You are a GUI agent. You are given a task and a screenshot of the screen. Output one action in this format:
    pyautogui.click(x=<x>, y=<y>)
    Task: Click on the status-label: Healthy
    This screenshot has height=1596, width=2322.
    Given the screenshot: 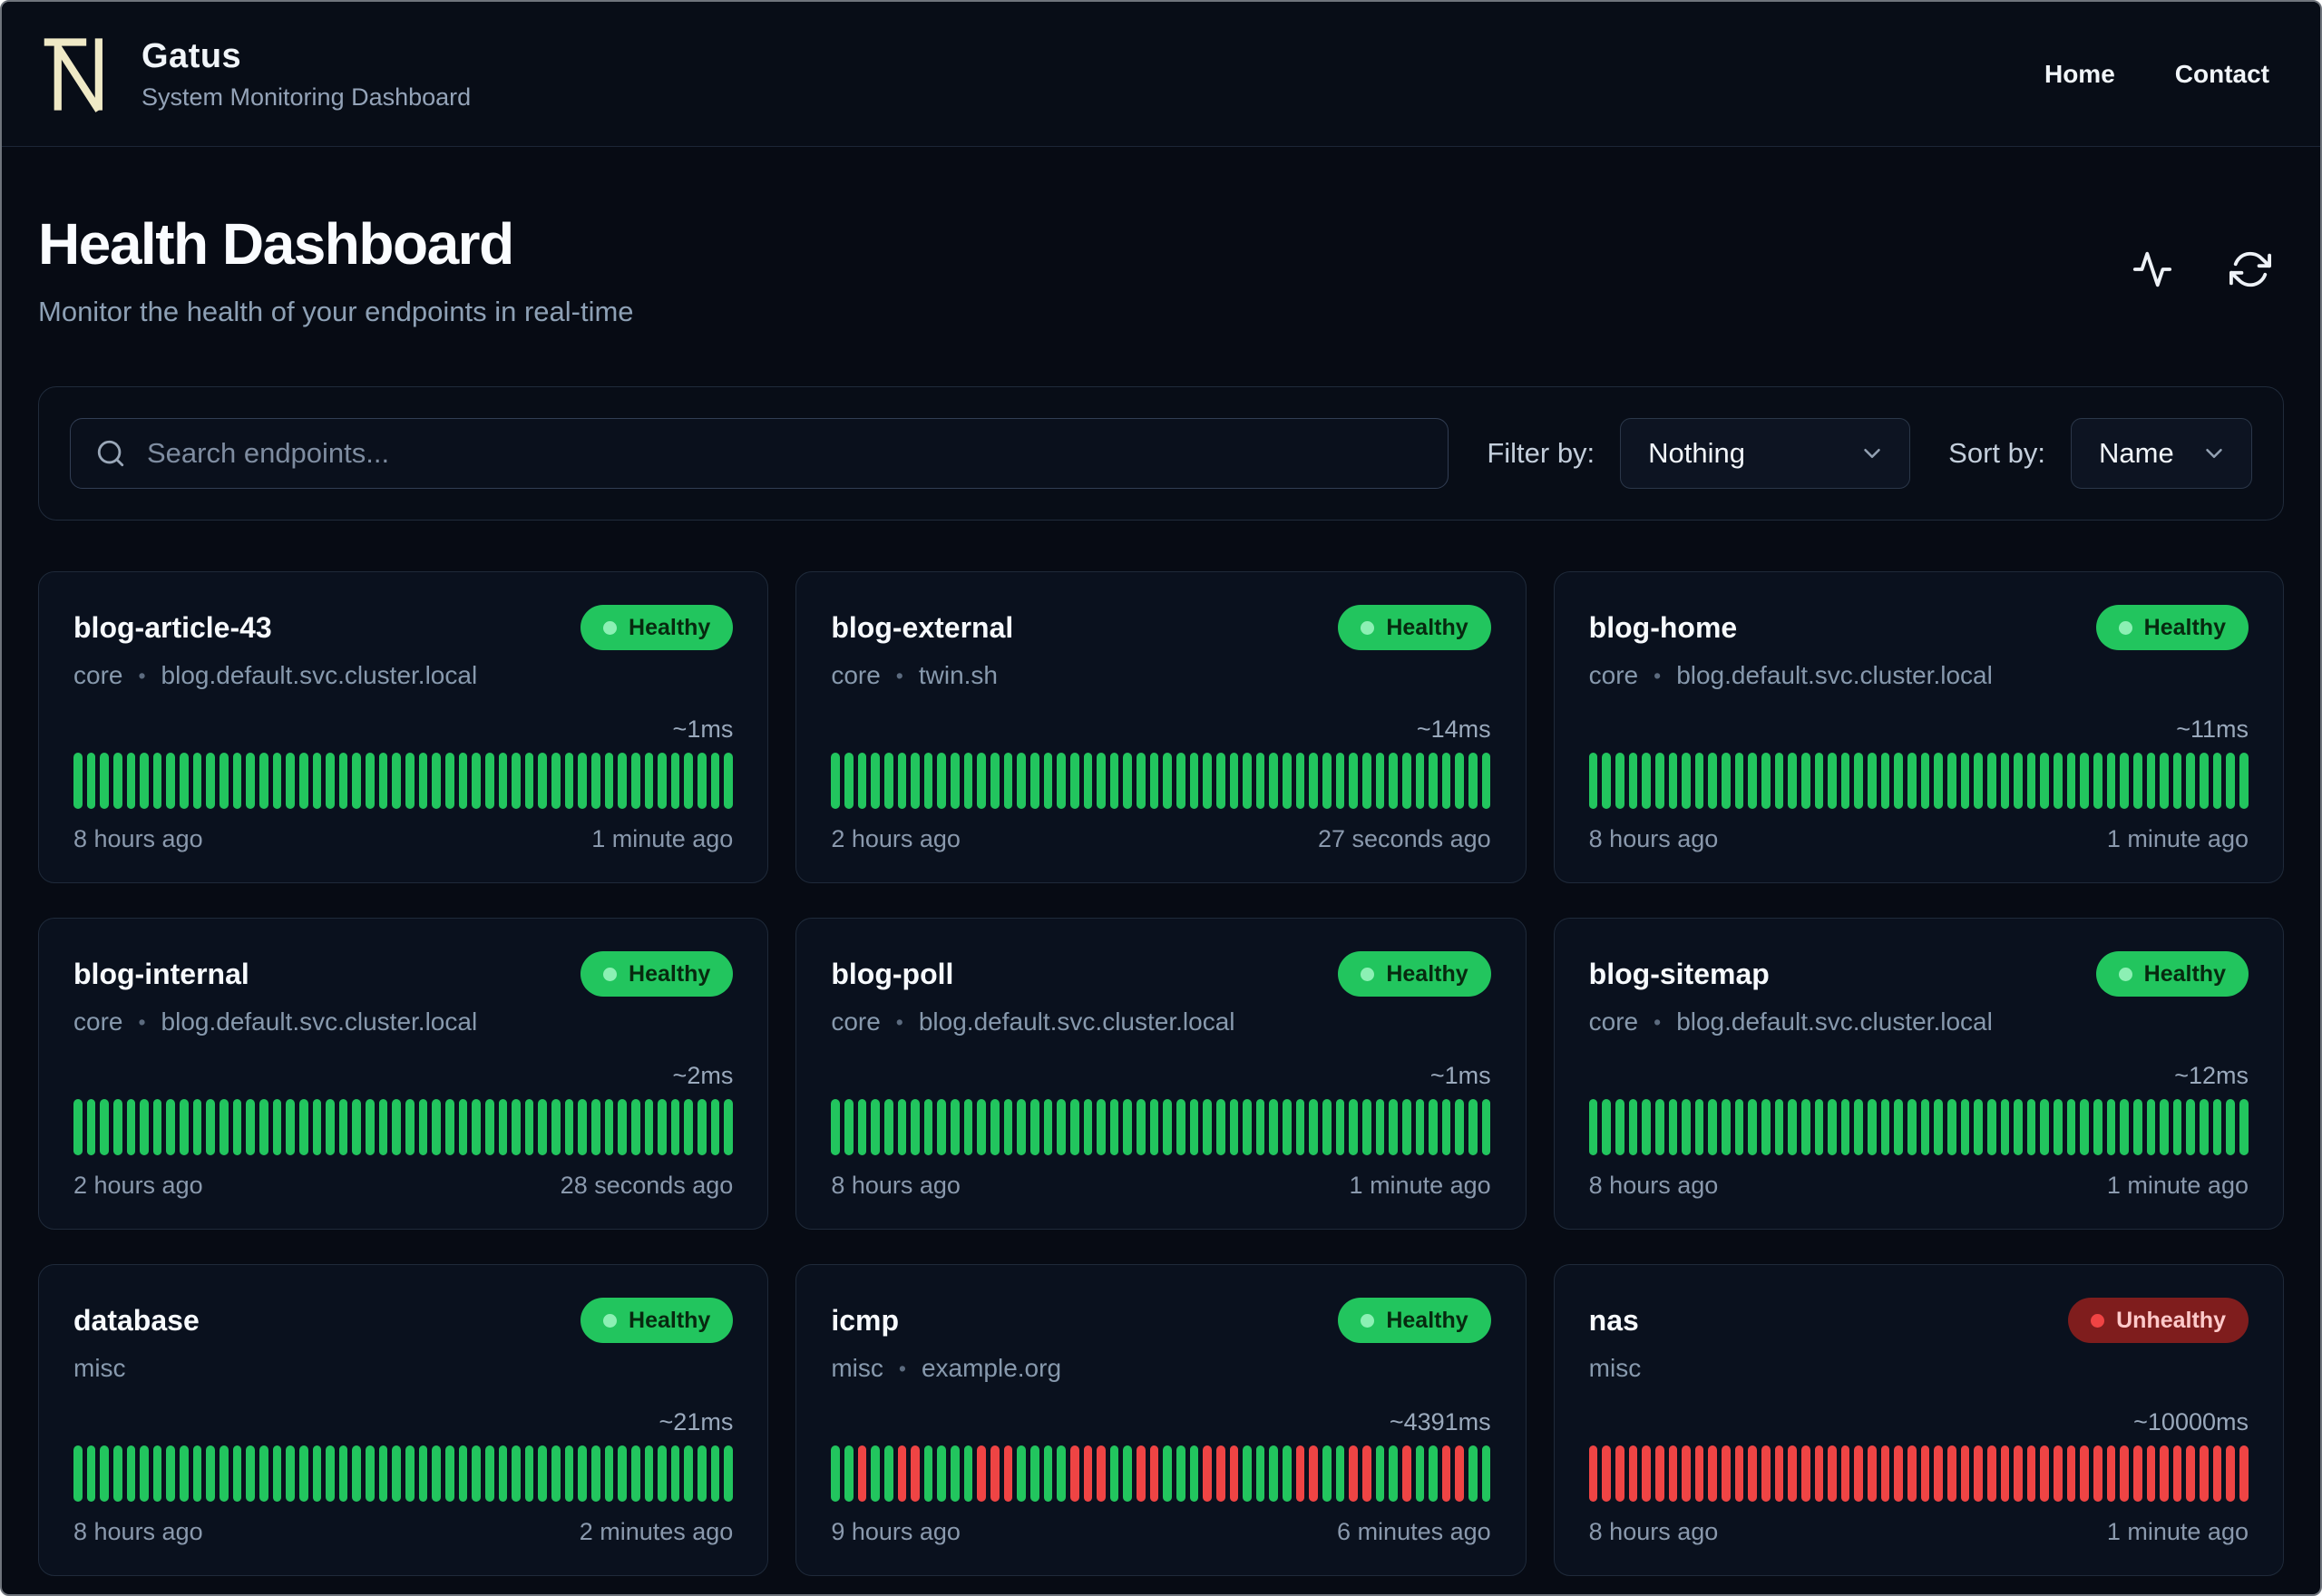 What is the action you would take?
    pyautogui.click(x=670, y=973)
    